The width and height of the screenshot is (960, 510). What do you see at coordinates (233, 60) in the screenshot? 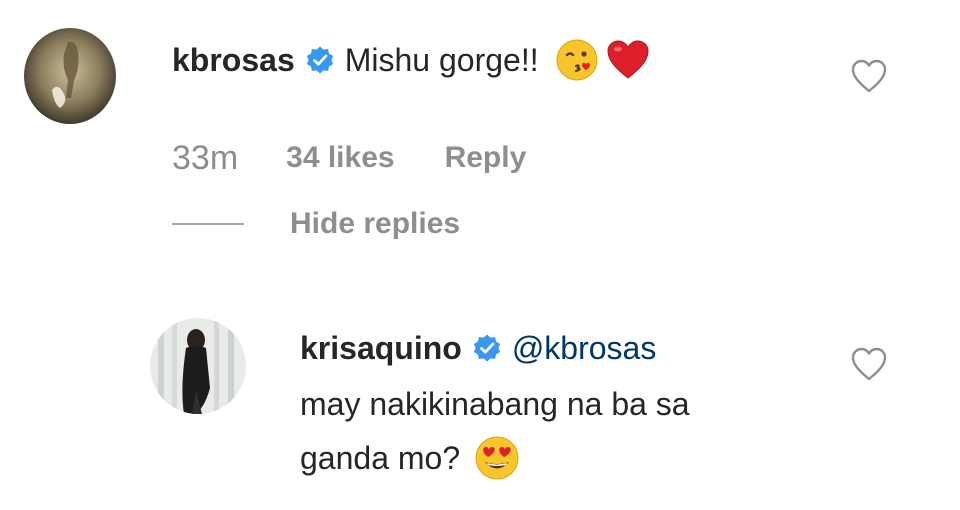
I see `comment-username: kbrosas` at bounding box center [233, 60].